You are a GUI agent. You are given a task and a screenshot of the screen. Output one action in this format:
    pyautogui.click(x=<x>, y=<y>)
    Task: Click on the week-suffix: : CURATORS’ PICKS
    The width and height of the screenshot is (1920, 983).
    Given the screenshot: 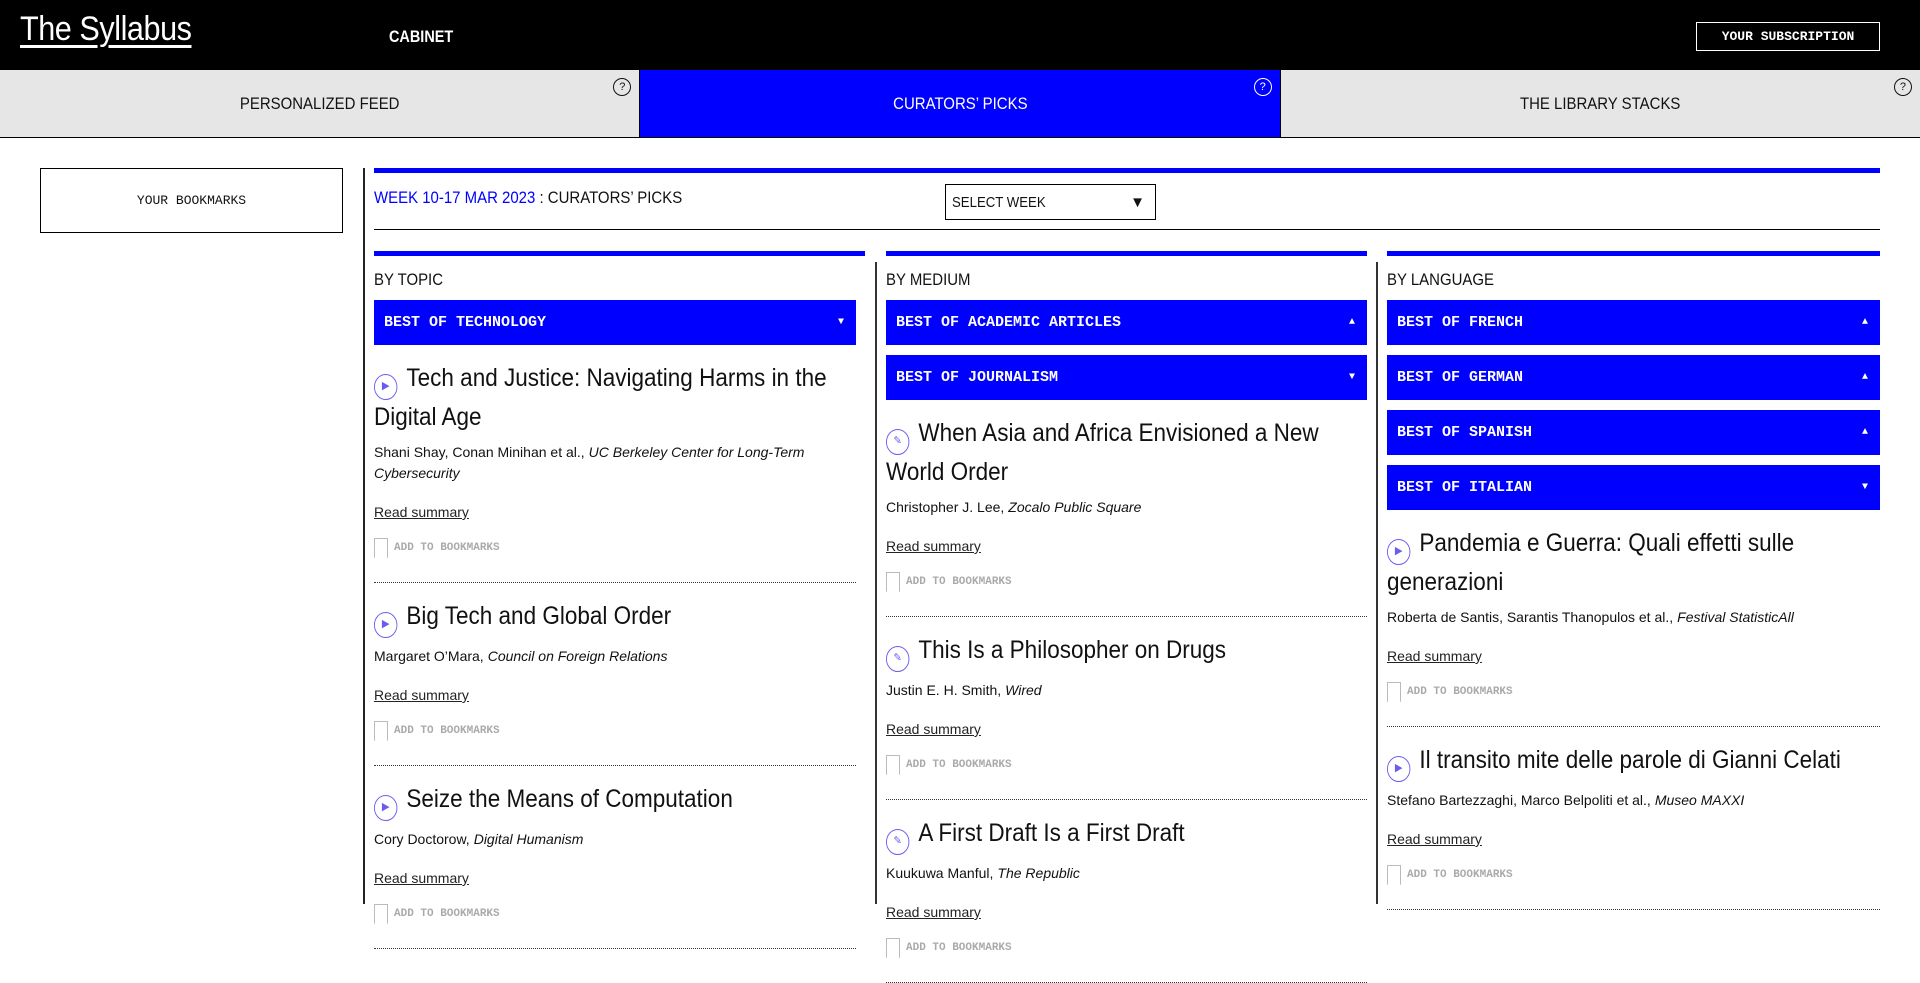 What is the action you would take?
    pyautogui.click(x=609, y=197)
    